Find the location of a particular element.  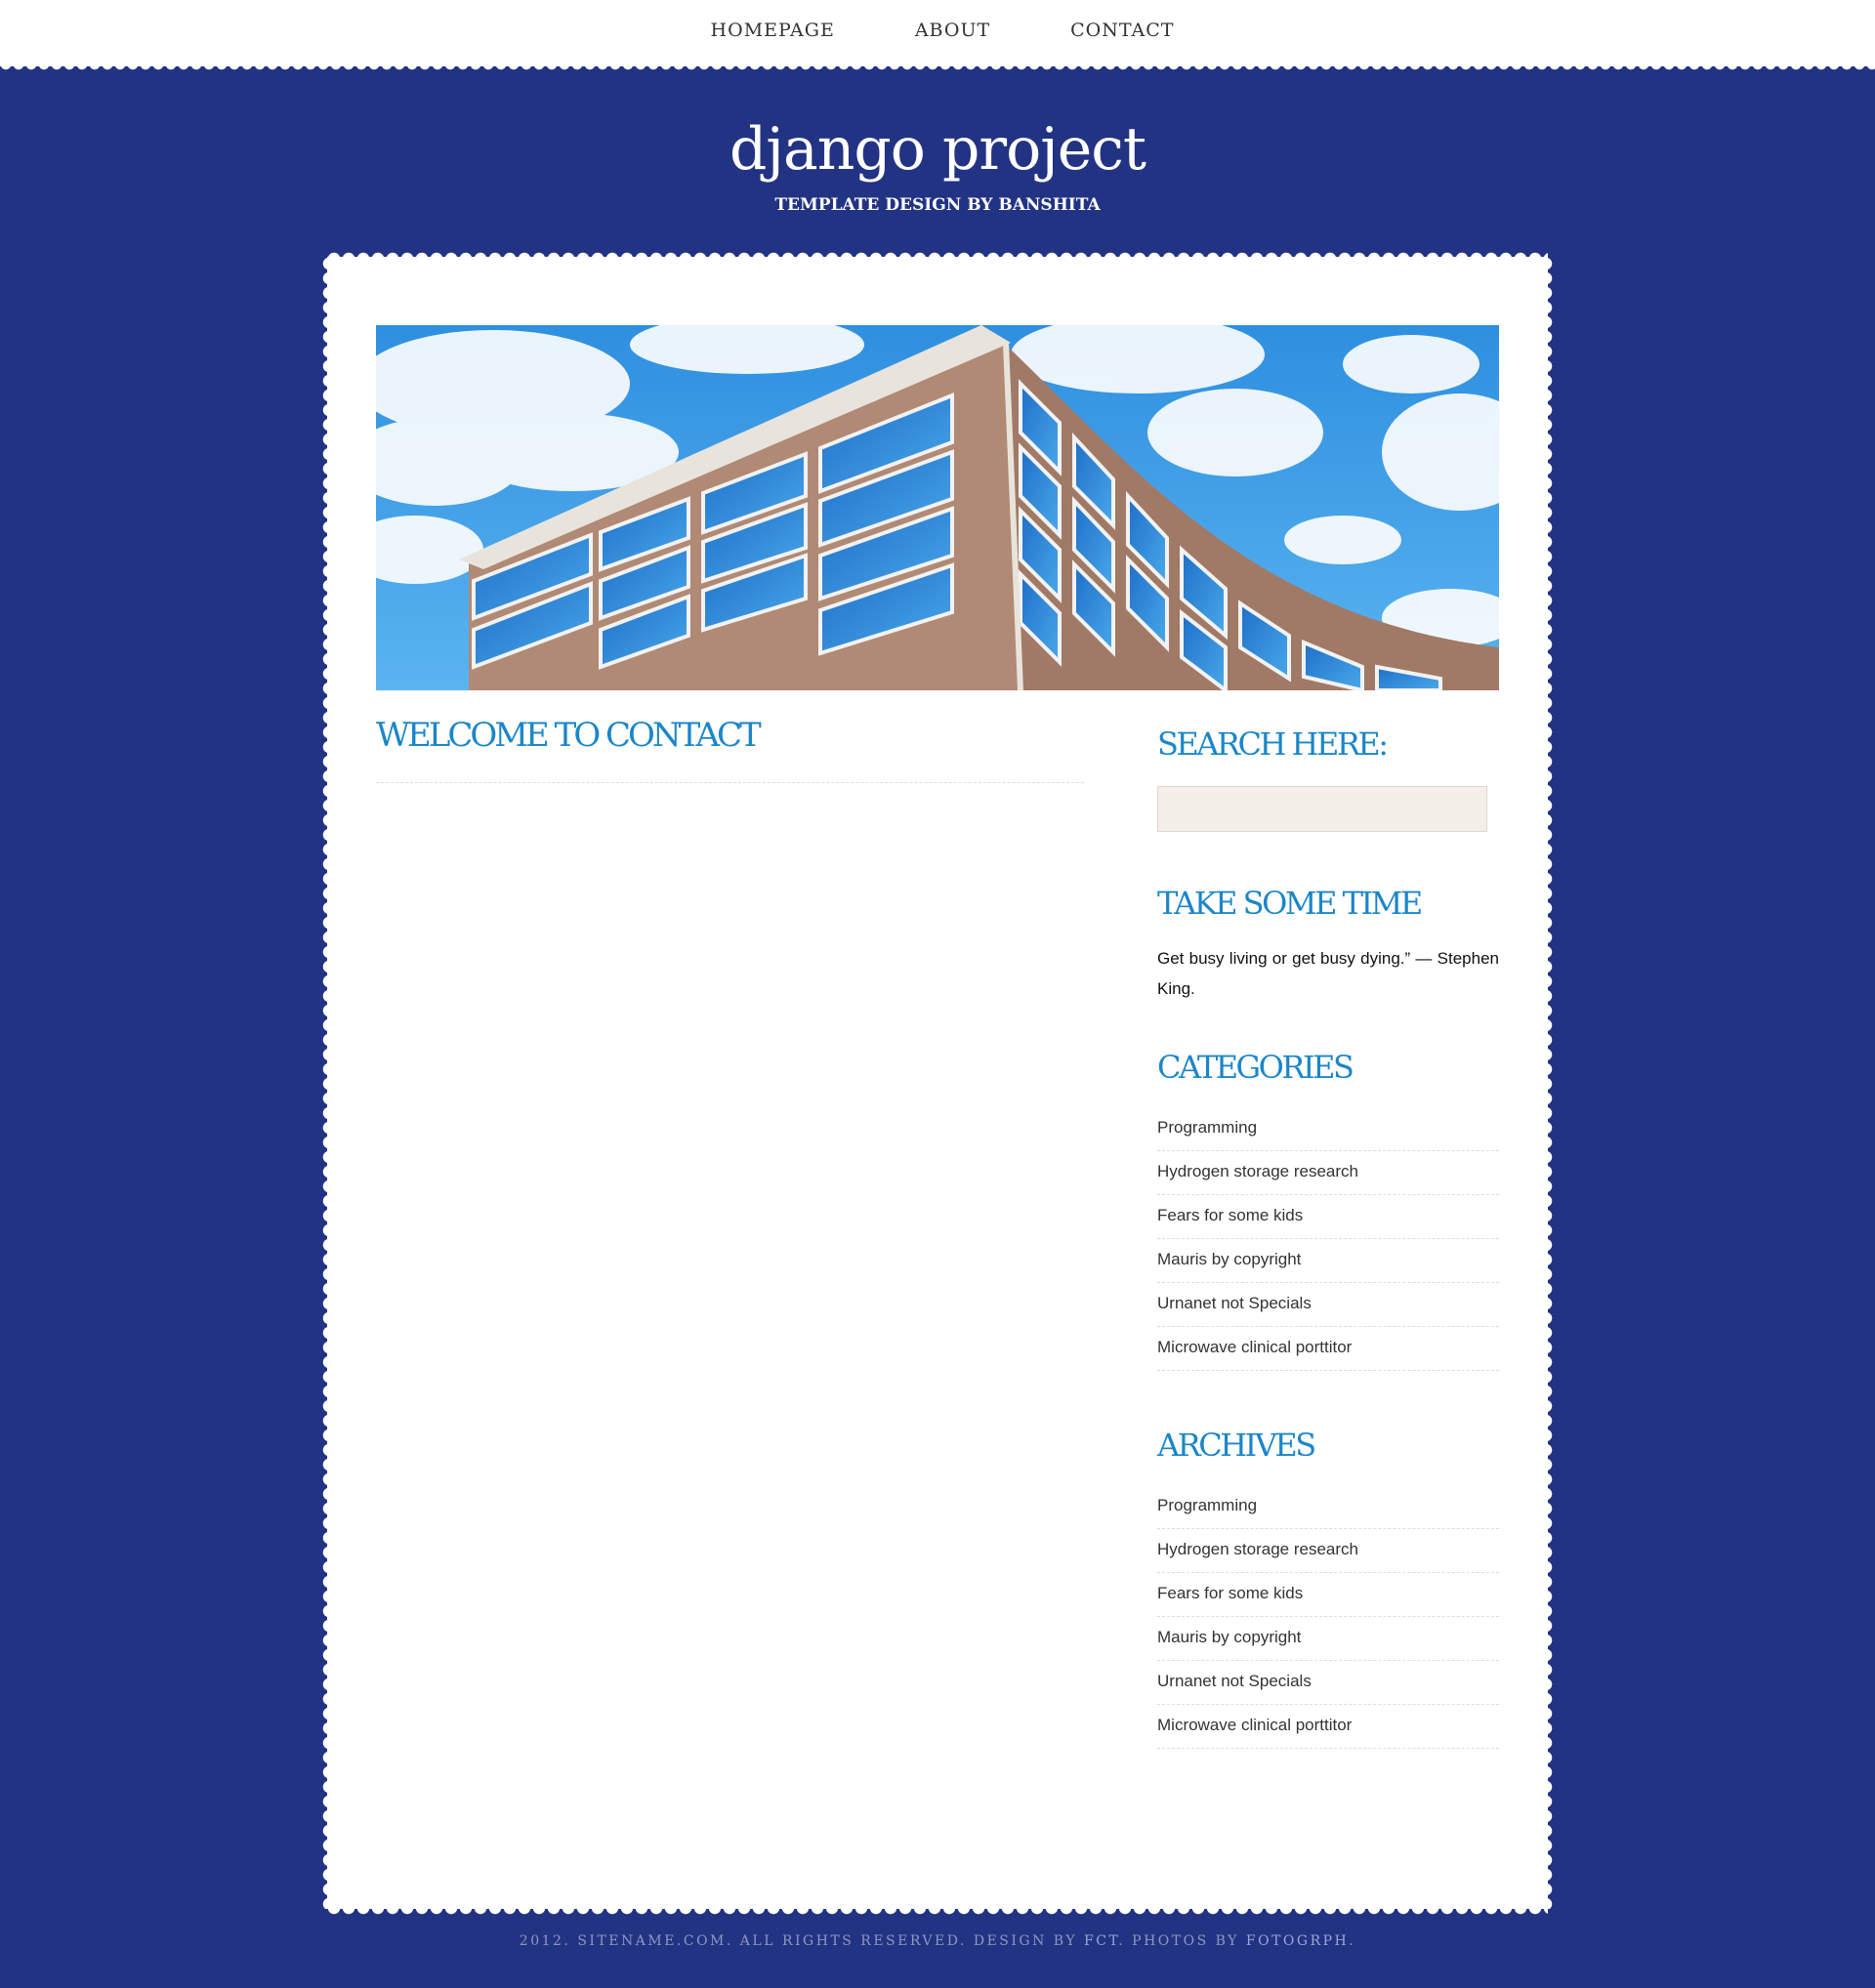

category-link: Hydrogen storage research is located at coordinates (1328, 1173).